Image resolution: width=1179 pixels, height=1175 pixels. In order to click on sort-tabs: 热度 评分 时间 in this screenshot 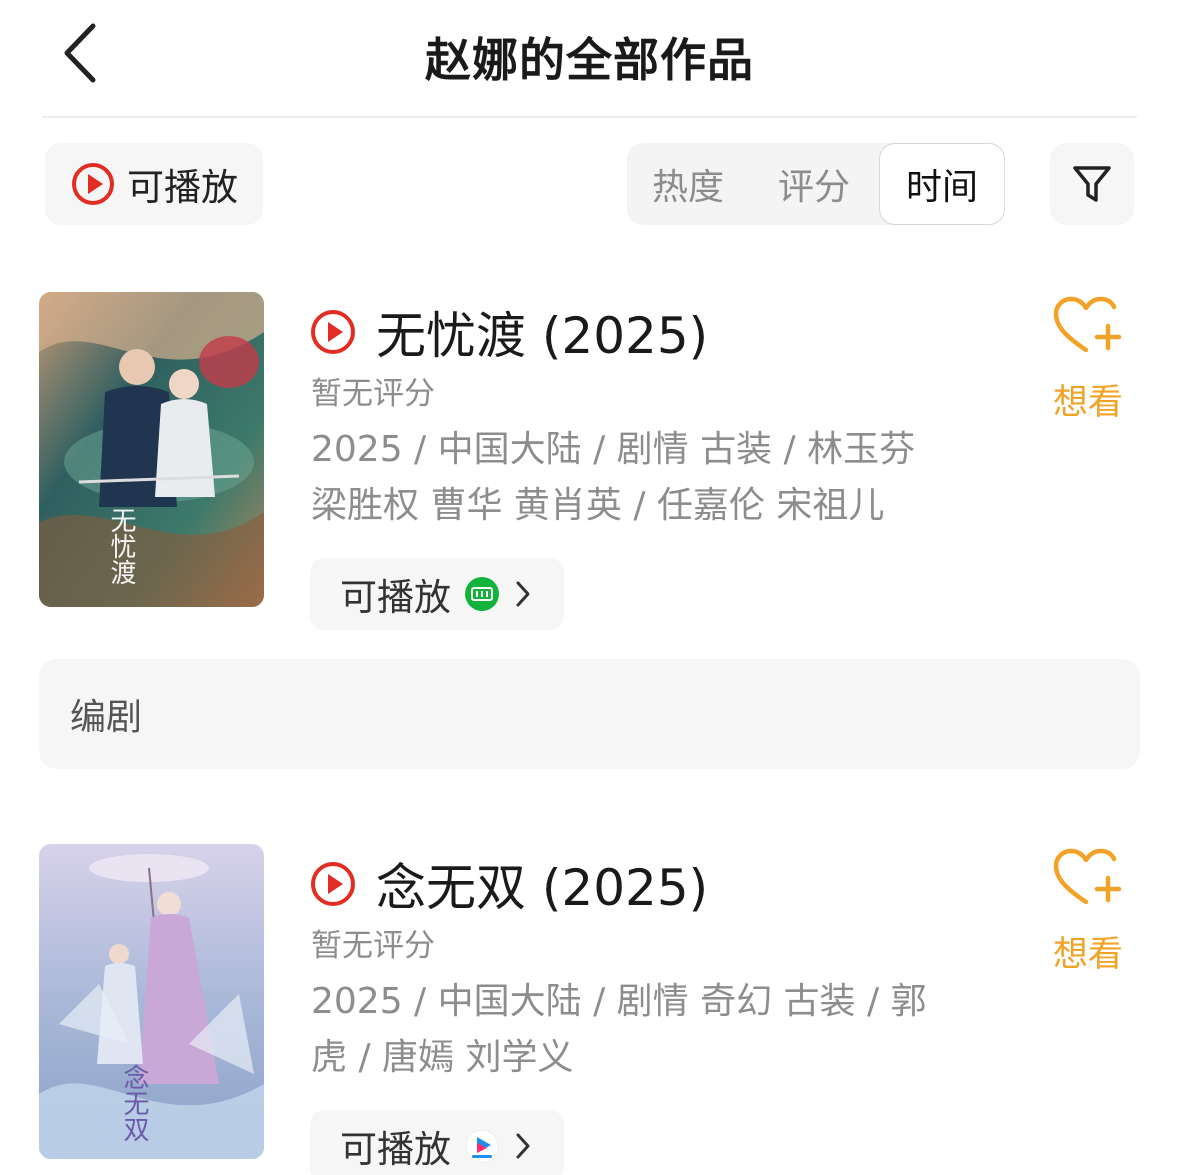, I will do `click(816, 184)`.